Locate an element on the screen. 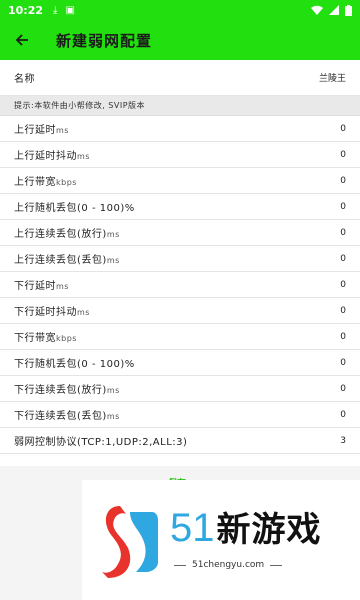  name-label: 名称 is located at coordinates (24, 79).